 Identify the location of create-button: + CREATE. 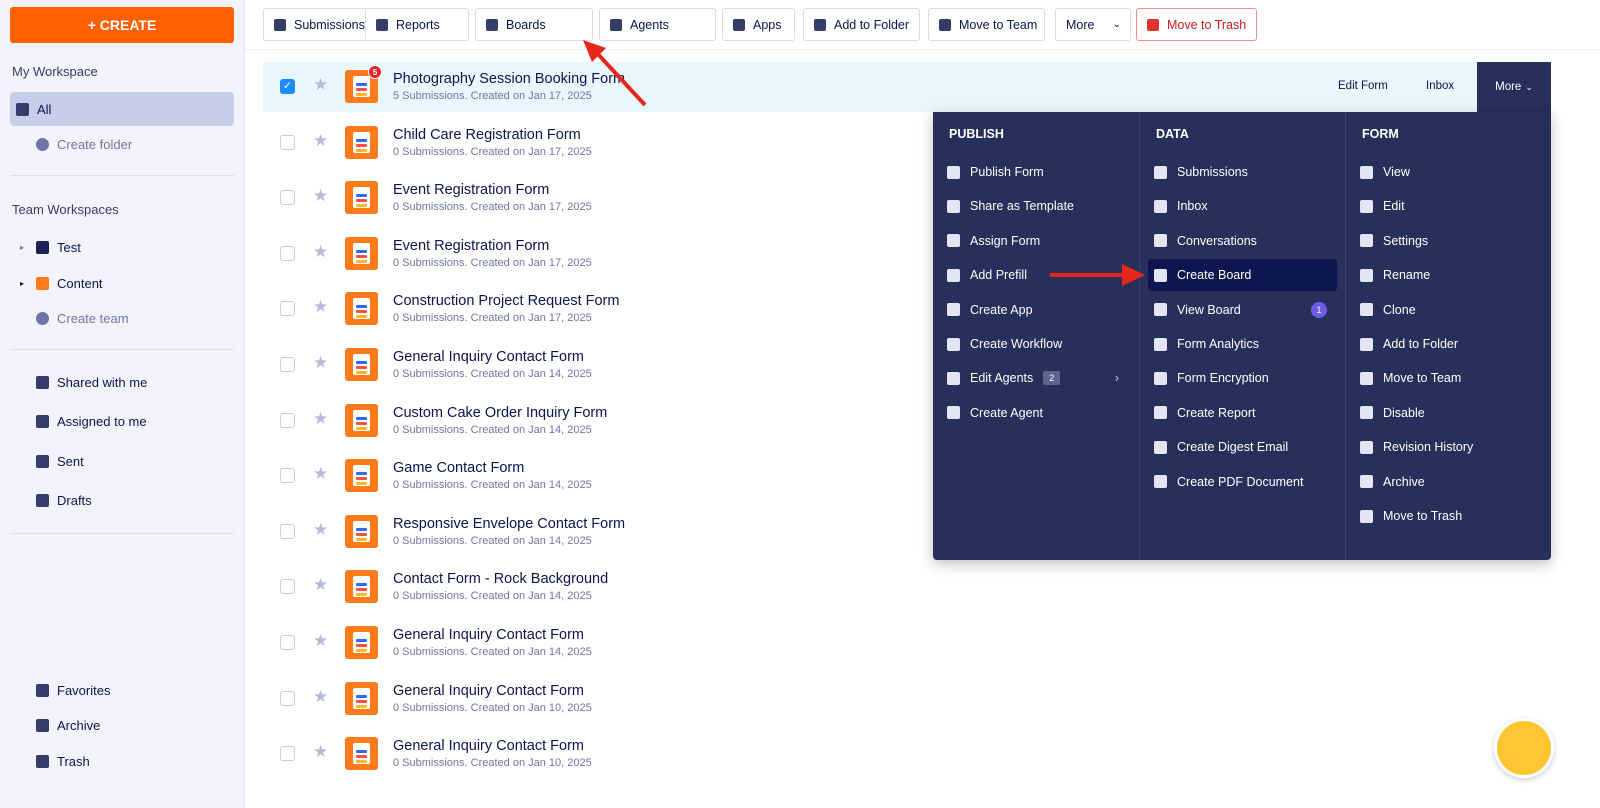
(122, 25).